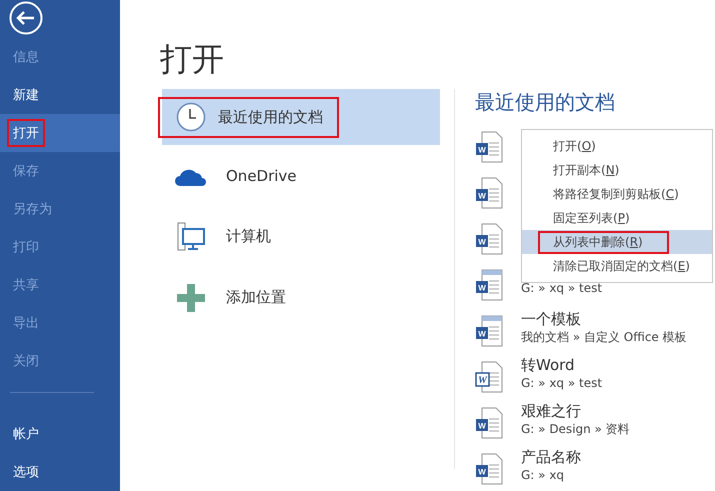 The height and width of the screenshot is (491, 715). Describe the element at coordinates (191, 298) in the screenshot. I see `plus-icon` at that location.